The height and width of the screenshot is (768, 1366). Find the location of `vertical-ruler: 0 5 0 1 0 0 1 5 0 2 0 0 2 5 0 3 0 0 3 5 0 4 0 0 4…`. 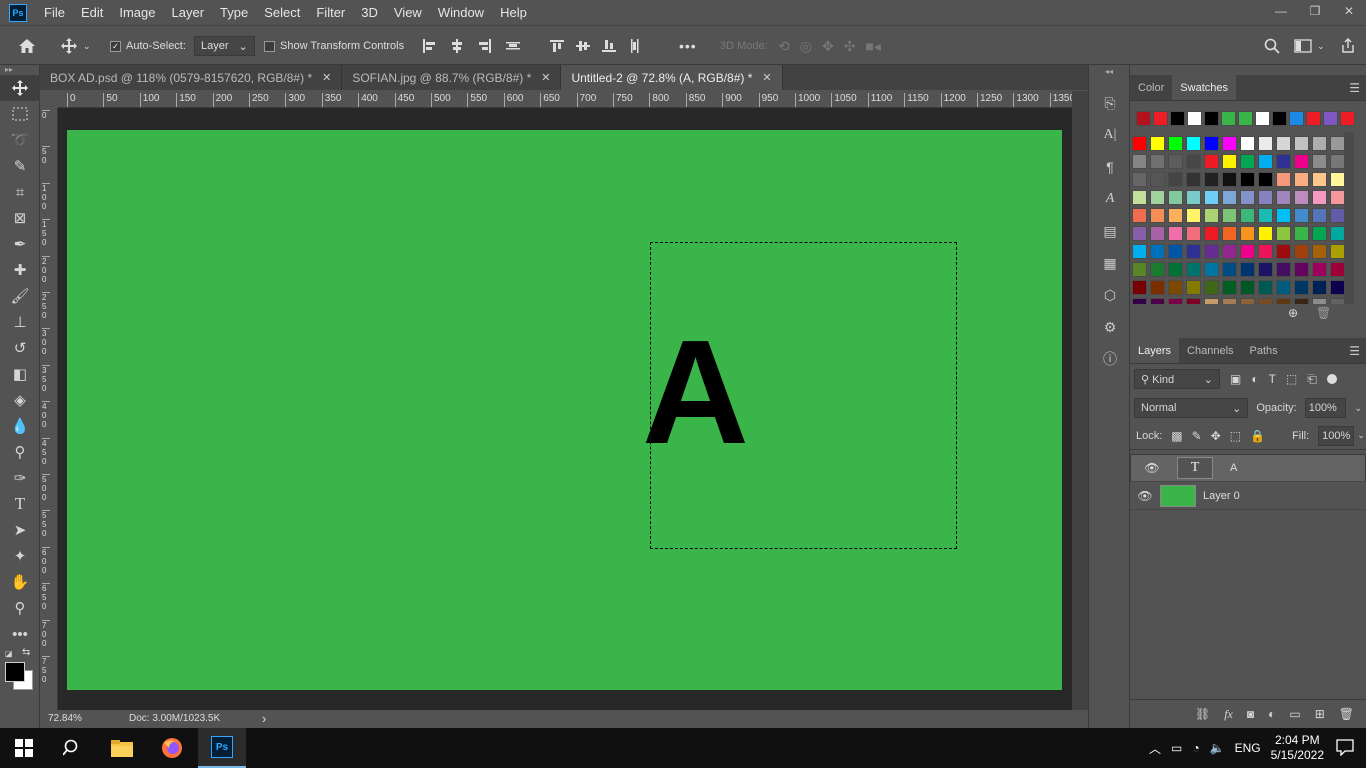

vertical-ruler: 0 5 0 1 0 0 1 5 0 2 0 0 2 5 0 3 0 0 3 5 0 4 0 0 4… is located at coordinates (49, 409).